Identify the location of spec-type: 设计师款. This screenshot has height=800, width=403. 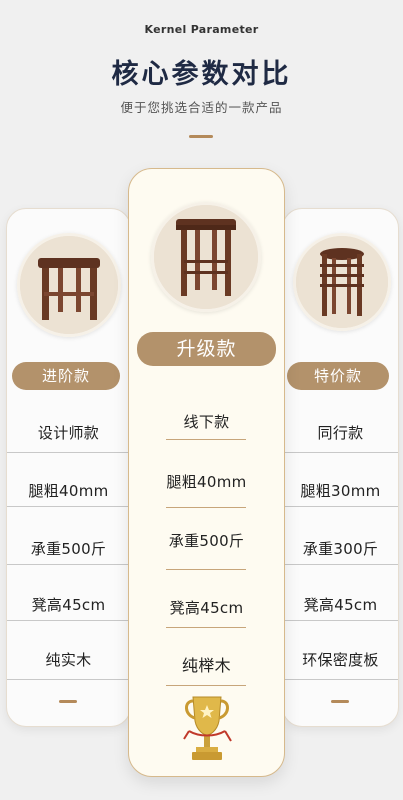
(68, 433).